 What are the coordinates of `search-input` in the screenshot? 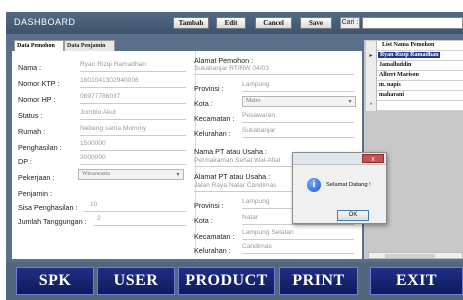 It's located at (412, 23).